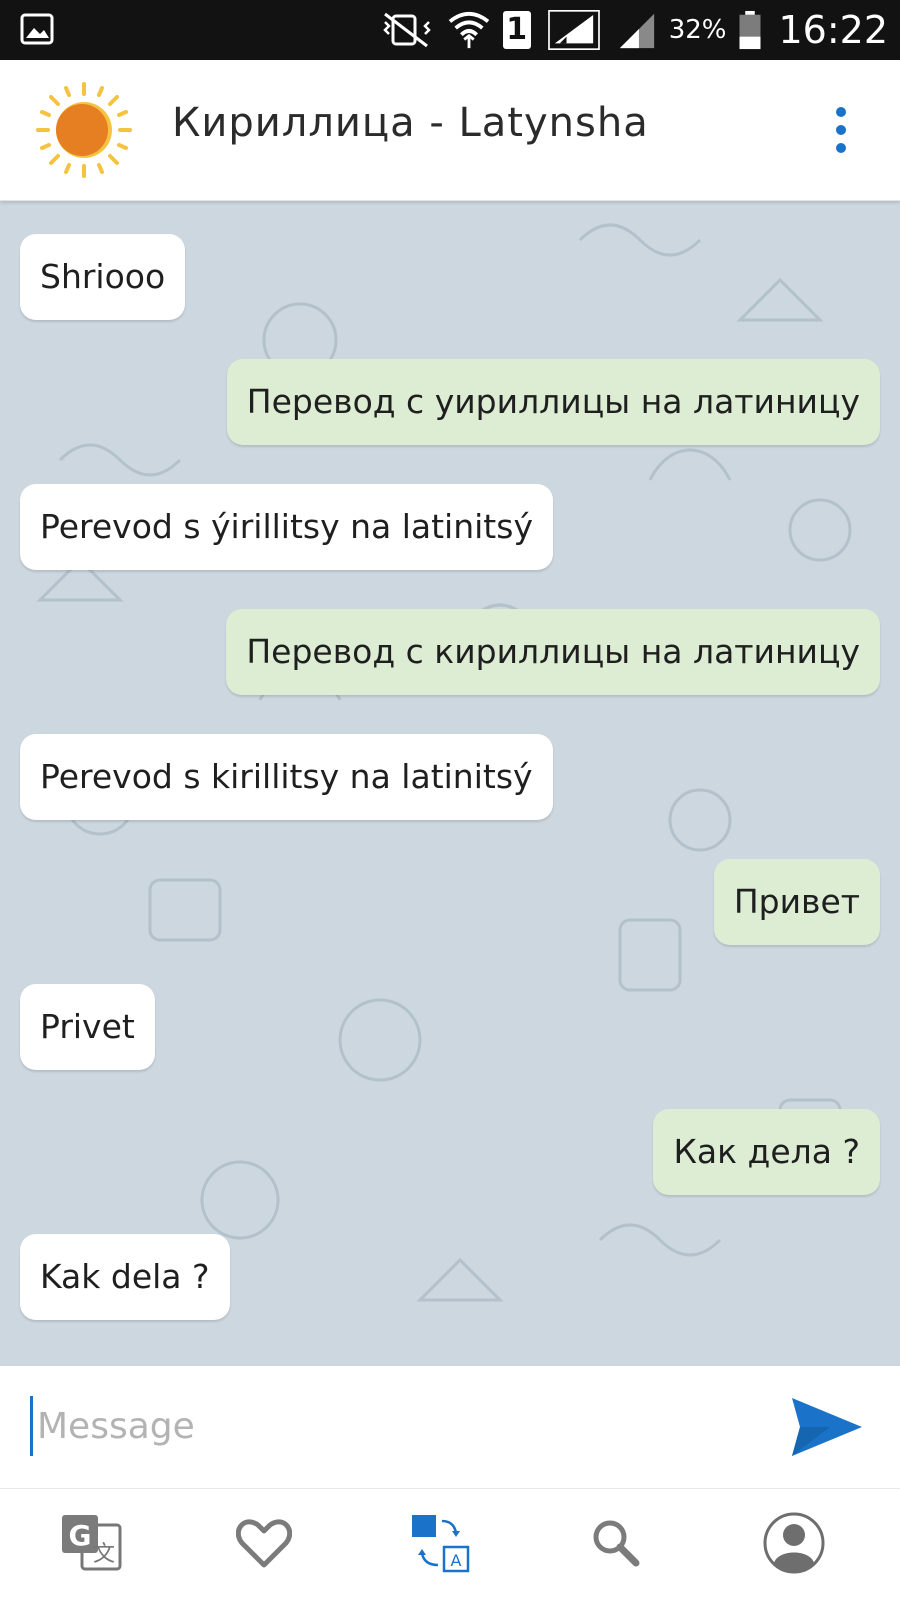  What do you see at coordinates (125, 1277) in the screenshot?
I see `message-bubble-incoming: Kak dela ?` at bounding box center [125, 1277].